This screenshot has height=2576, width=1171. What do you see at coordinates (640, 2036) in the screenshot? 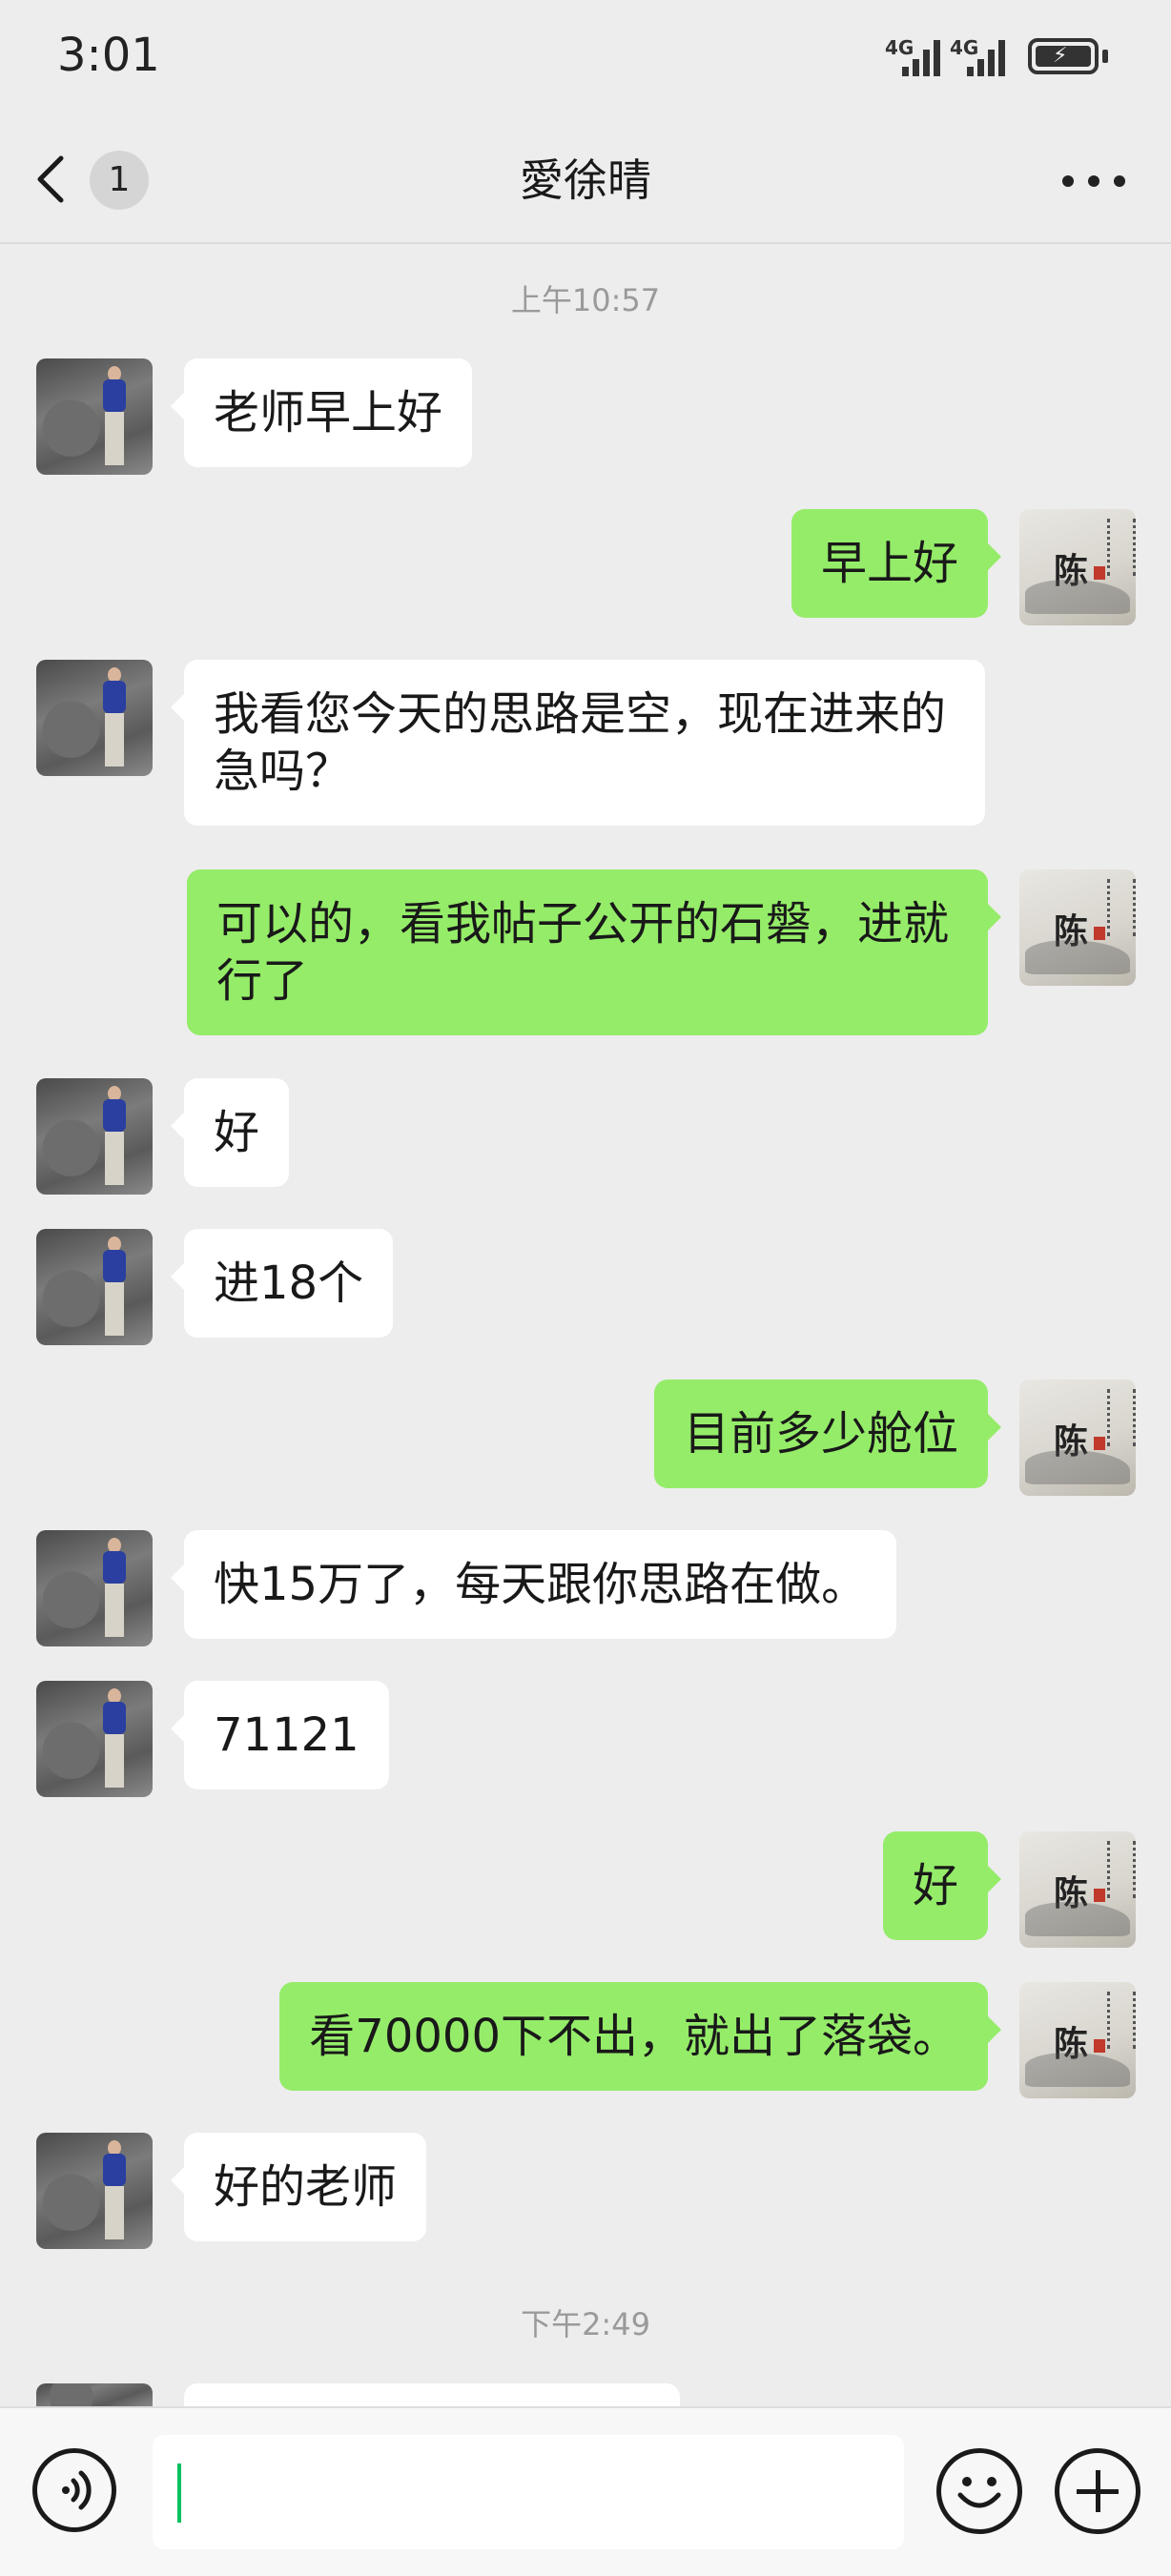
I see `message-bubble-right: 看70000下不出，就出了落袋。` at bounding box center [640, 2036].